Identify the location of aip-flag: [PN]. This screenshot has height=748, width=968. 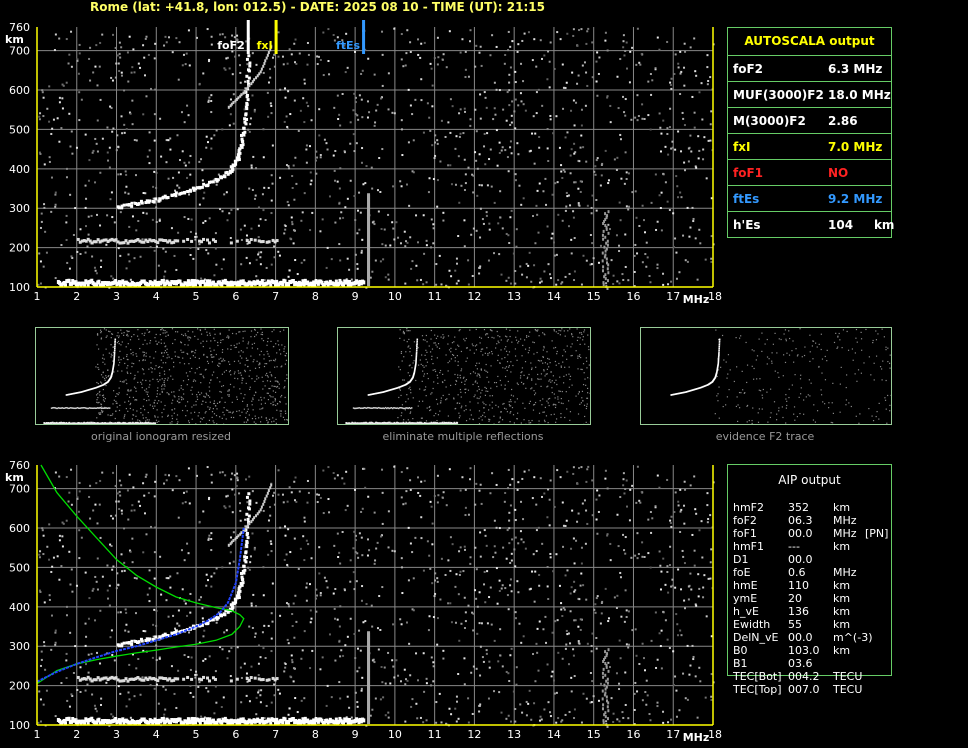
(877, 533).